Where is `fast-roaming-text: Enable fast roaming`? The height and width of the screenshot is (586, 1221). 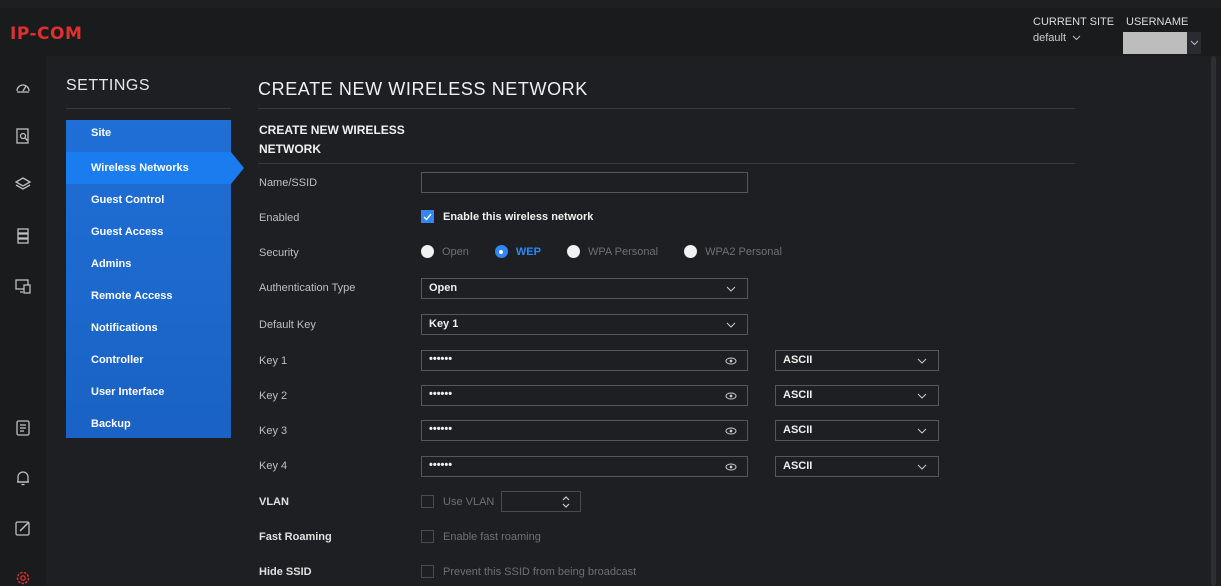
fast-roaming-text: Enable fast roaming is located at coordinates (492, 536).